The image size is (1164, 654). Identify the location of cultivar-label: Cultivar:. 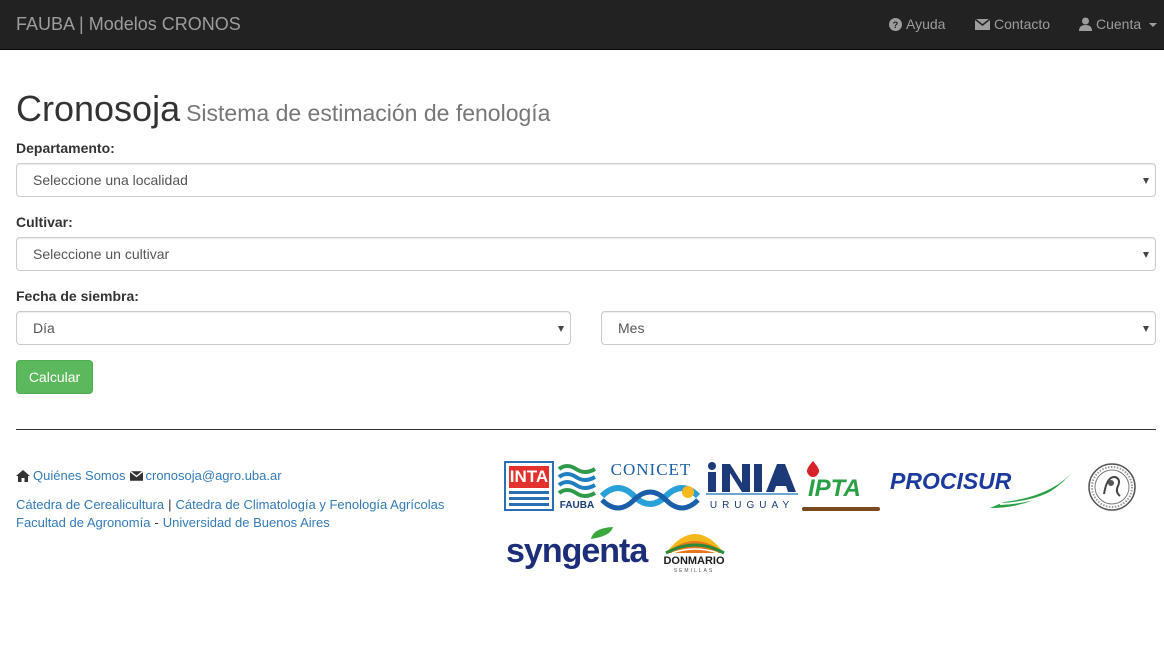
(44, 222).